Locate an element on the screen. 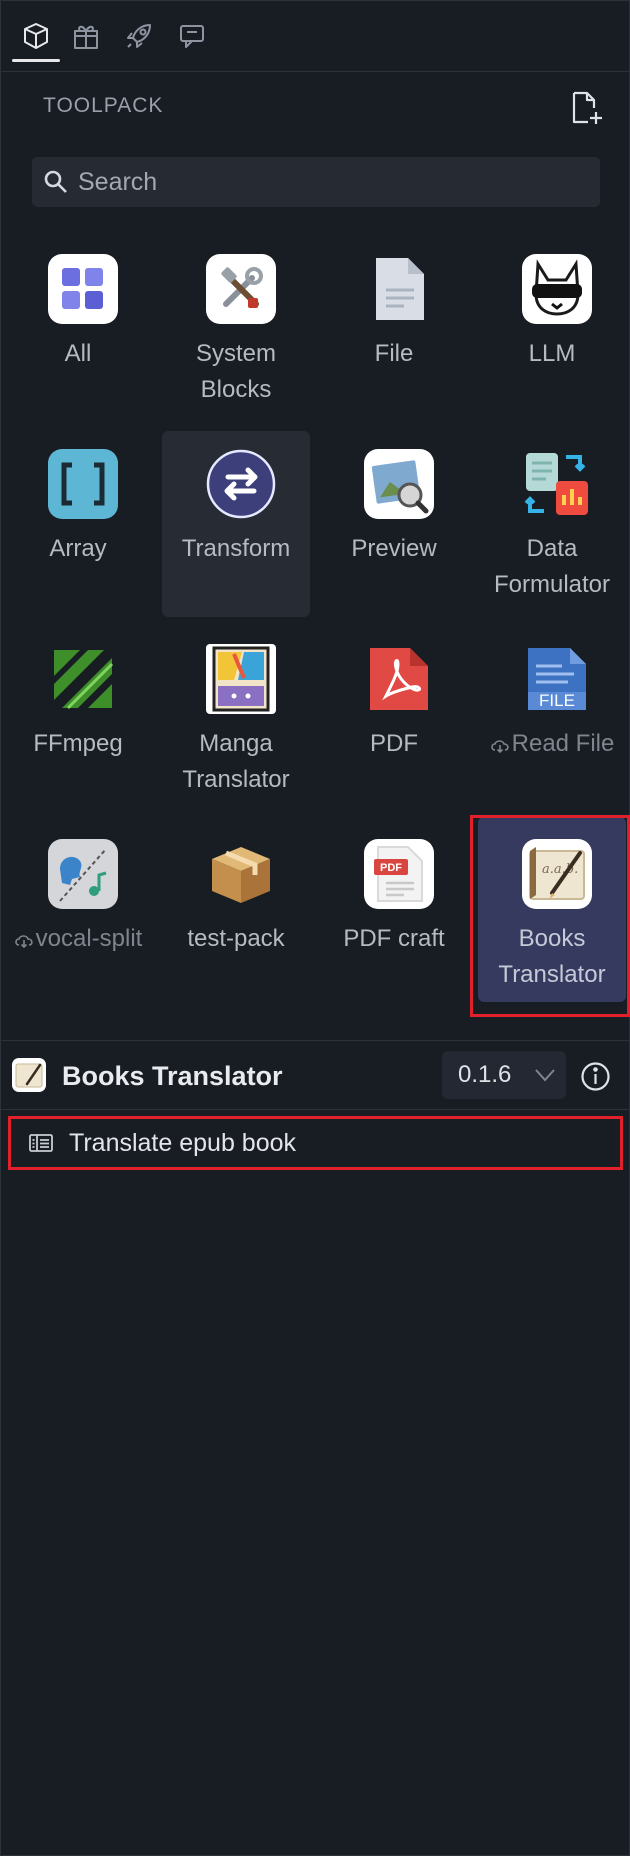 This screenshot has width=630, height=1856. cube-icon is located at coordinates (36, 36).